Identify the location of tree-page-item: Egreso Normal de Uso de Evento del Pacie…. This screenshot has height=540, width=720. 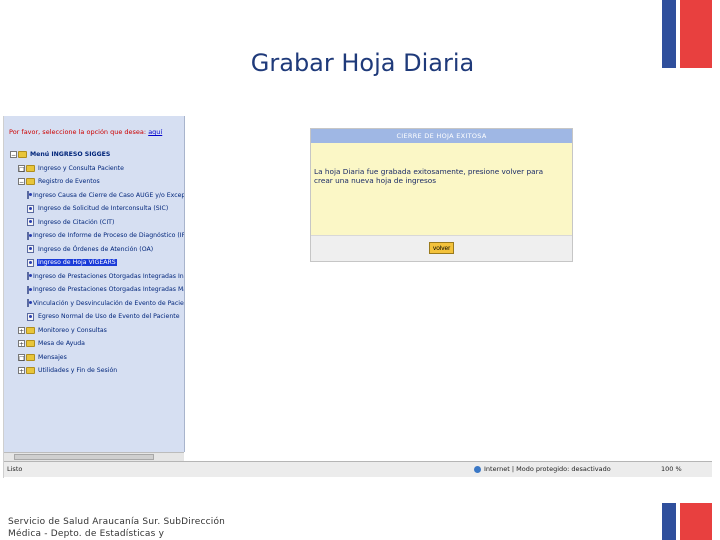
(96, 317).